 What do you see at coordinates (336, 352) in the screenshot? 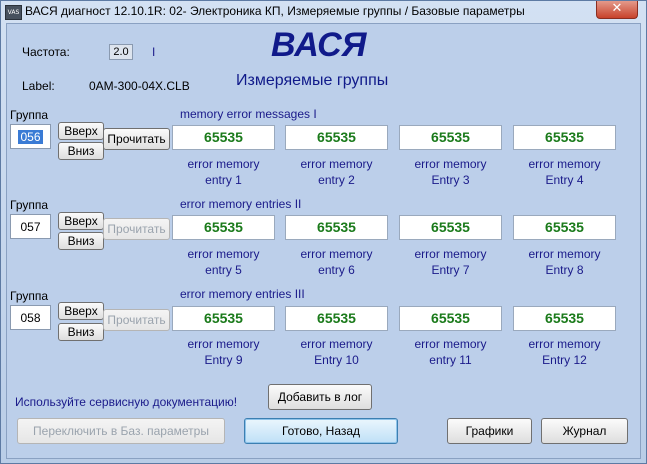
I see `value-caption: error memory Entry 10` at bounding box center [336, 352].